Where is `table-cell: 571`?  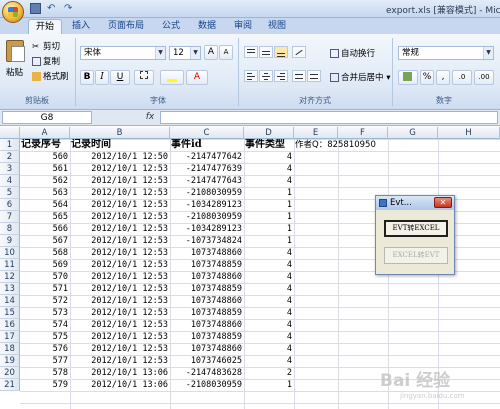
table-cell: 571 is located at coordinates (45, 289).